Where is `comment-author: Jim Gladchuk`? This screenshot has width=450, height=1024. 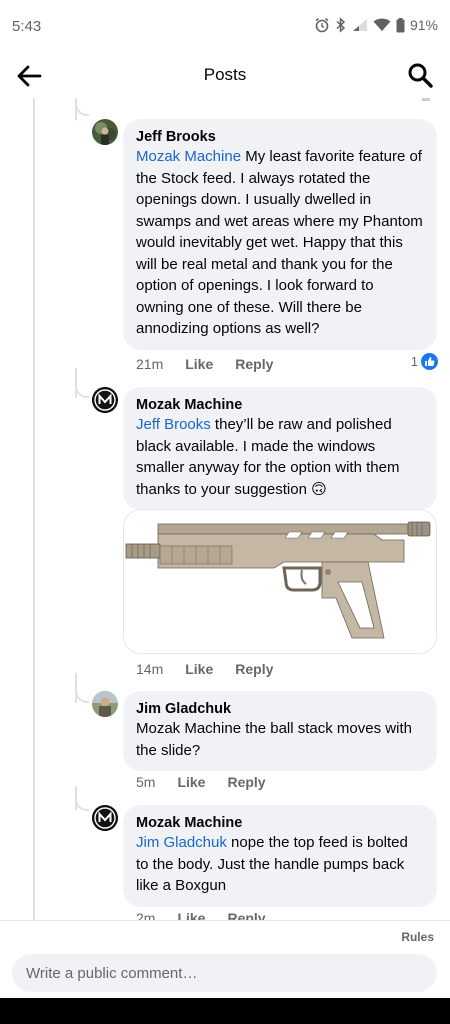 comment-author: Jim Gladchuk is located at coordinates (280, 709).